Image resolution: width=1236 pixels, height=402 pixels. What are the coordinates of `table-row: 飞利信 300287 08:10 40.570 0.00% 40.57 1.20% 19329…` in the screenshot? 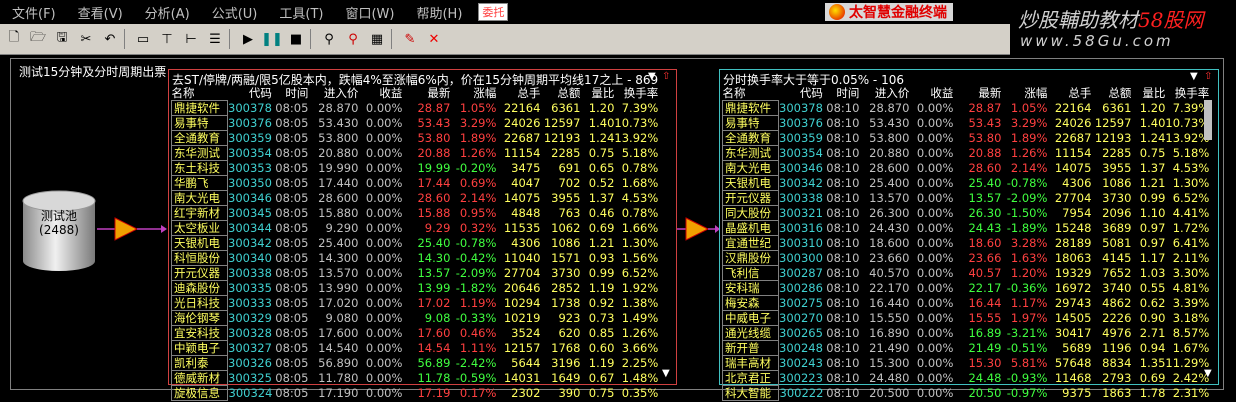 It's located at (965, 273).